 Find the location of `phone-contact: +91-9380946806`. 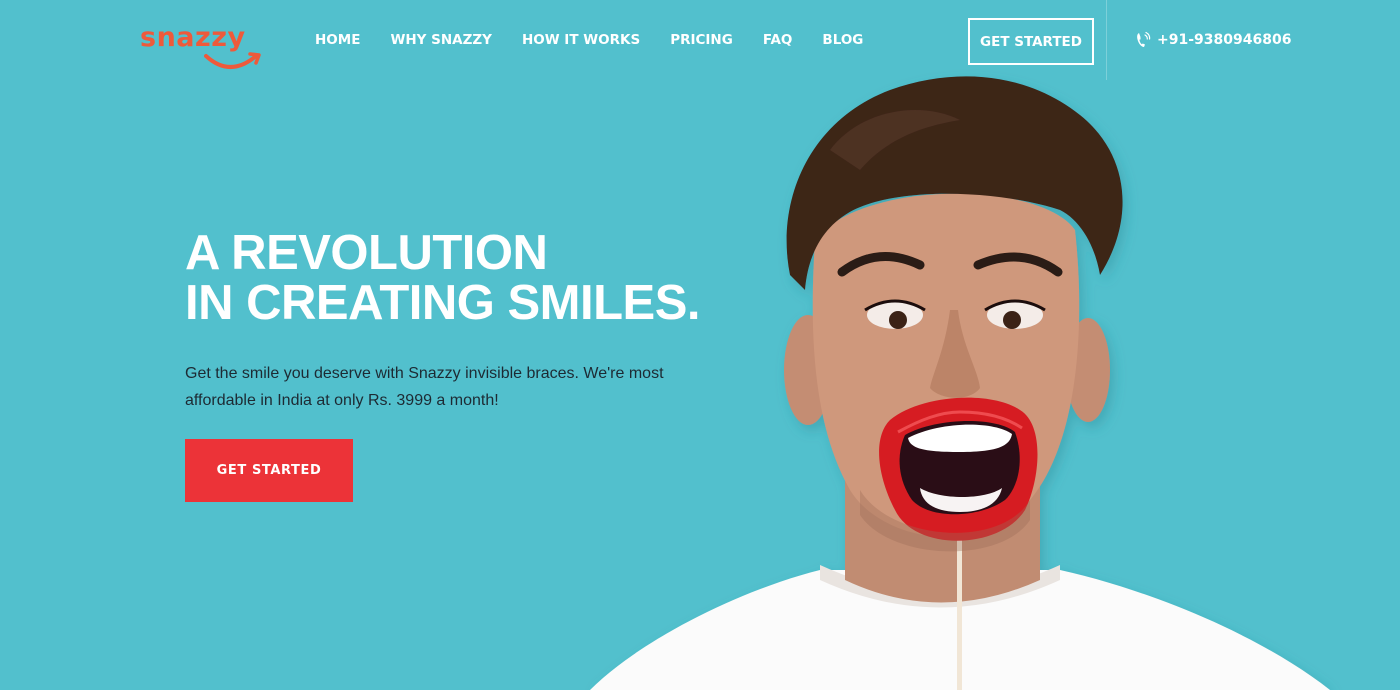

phone-contact: +91-9380946806 is located at coordinates (1213, 40).